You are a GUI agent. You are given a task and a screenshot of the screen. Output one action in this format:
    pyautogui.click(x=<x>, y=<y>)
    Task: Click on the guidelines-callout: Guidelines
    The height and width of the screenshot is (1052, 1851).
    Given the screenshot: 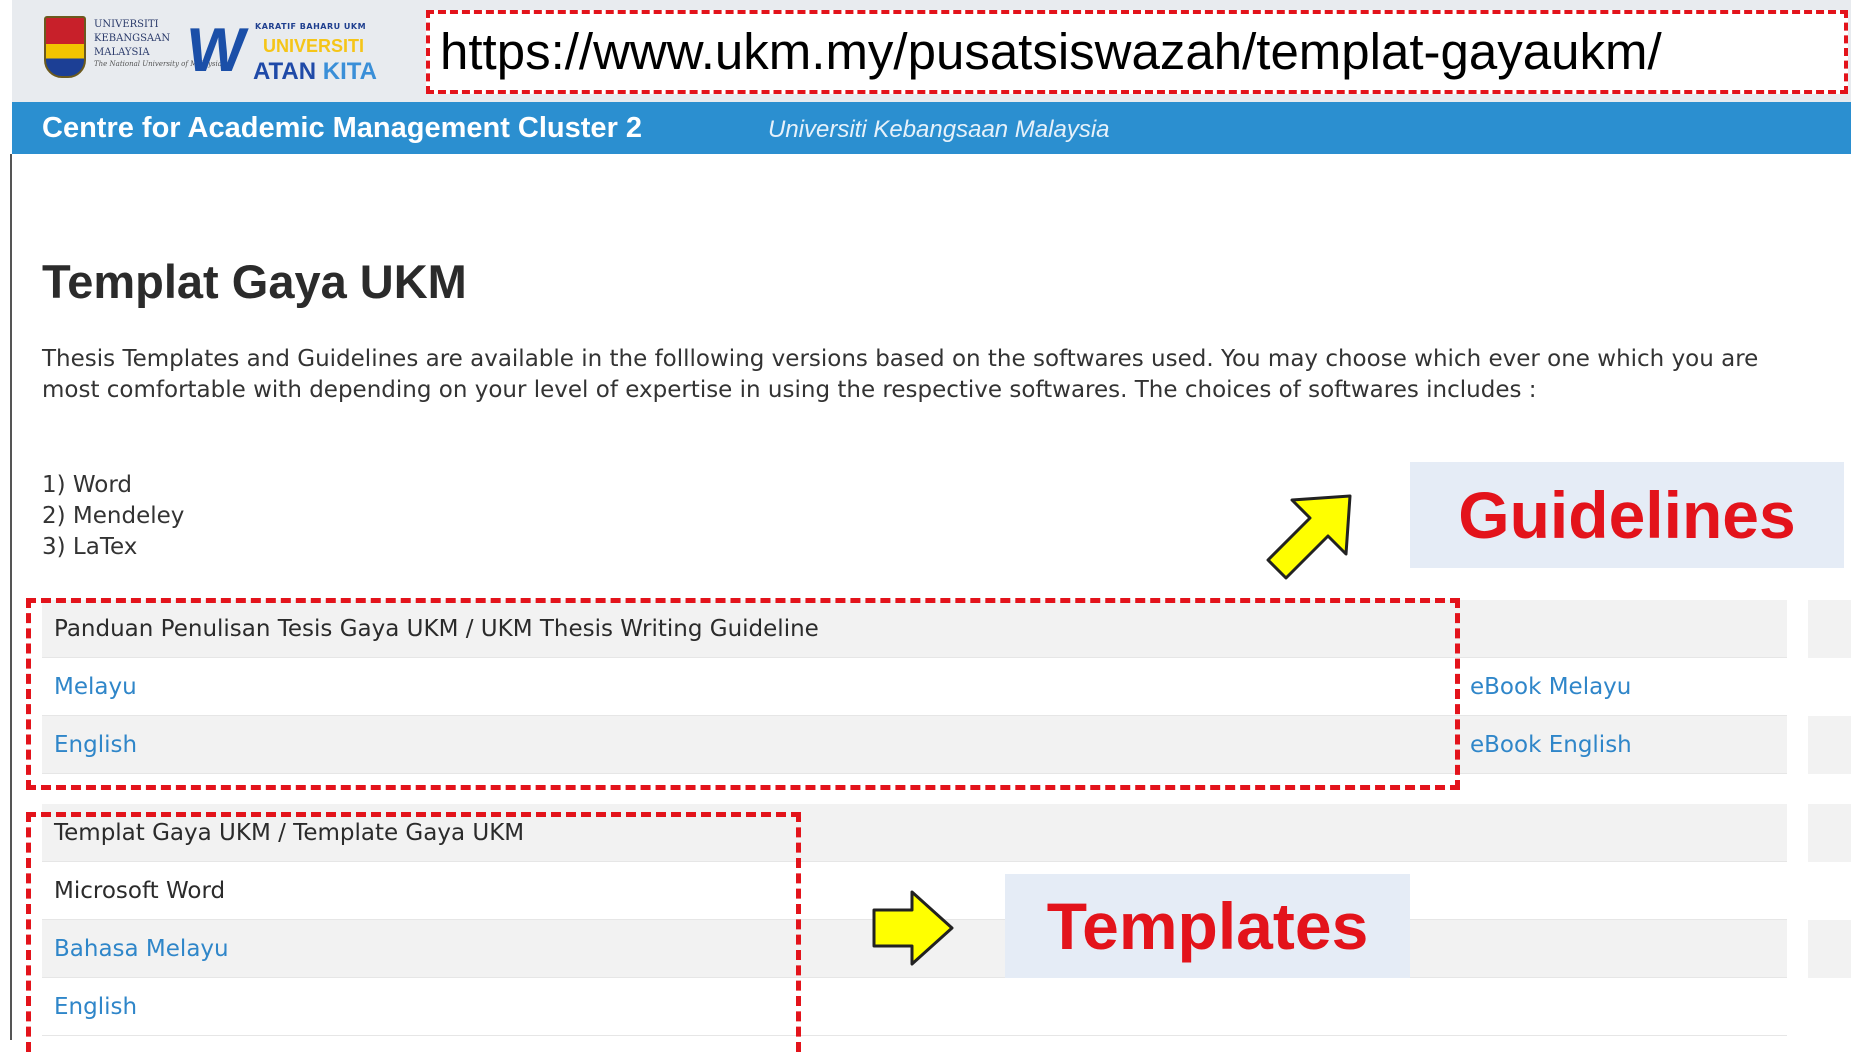 What is the action you would take?
    pyautogui.click(x=1627, y=515)
    